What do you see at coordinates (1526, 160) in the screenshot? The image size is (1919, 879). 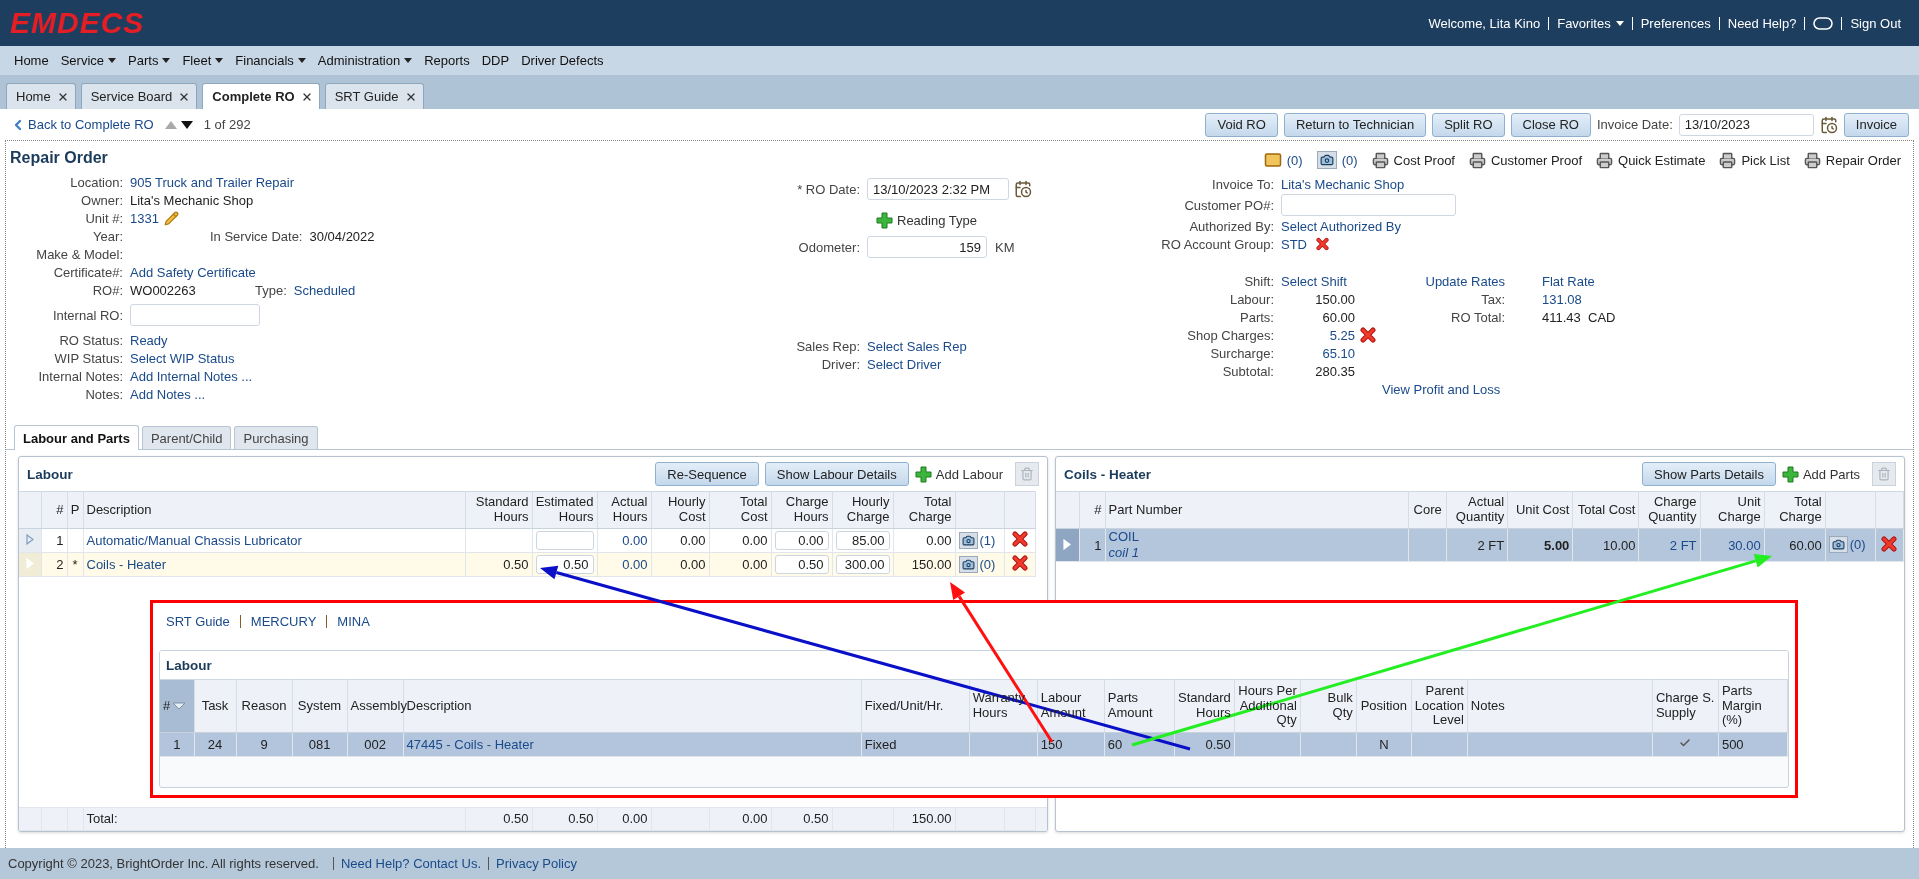 I see `document-link: Customer Proof` at bounding box center [1526, 160].